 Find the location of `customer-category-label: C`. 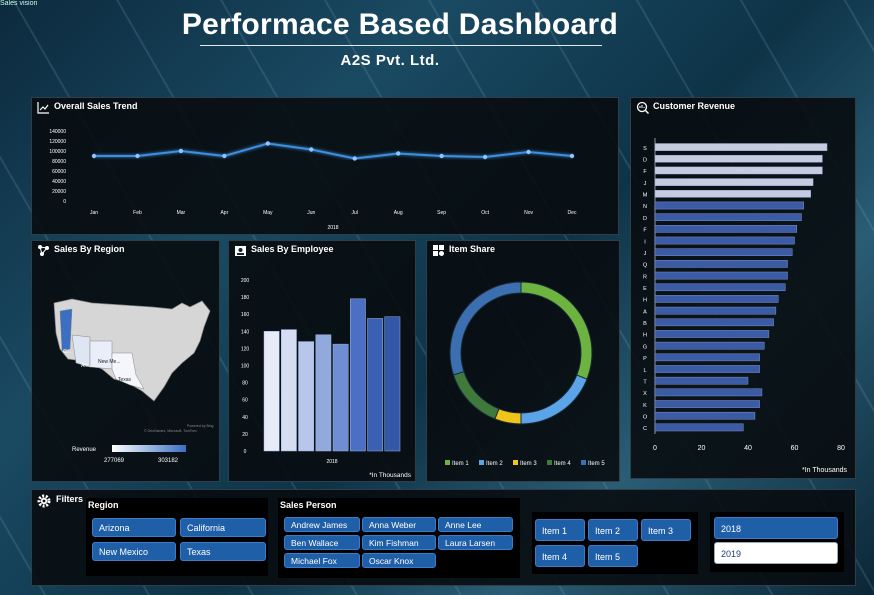

customer-category-label: C is located at coordinates (645, 429).